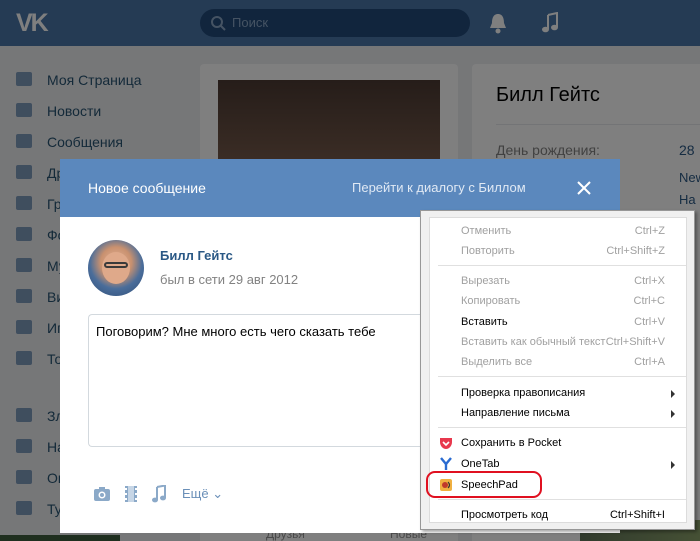  What do you see at coordinates (553, 322) in the screenshot?
I see `ctx-paste: Вставить Ctrl+V` at bounding box center [553, 322].